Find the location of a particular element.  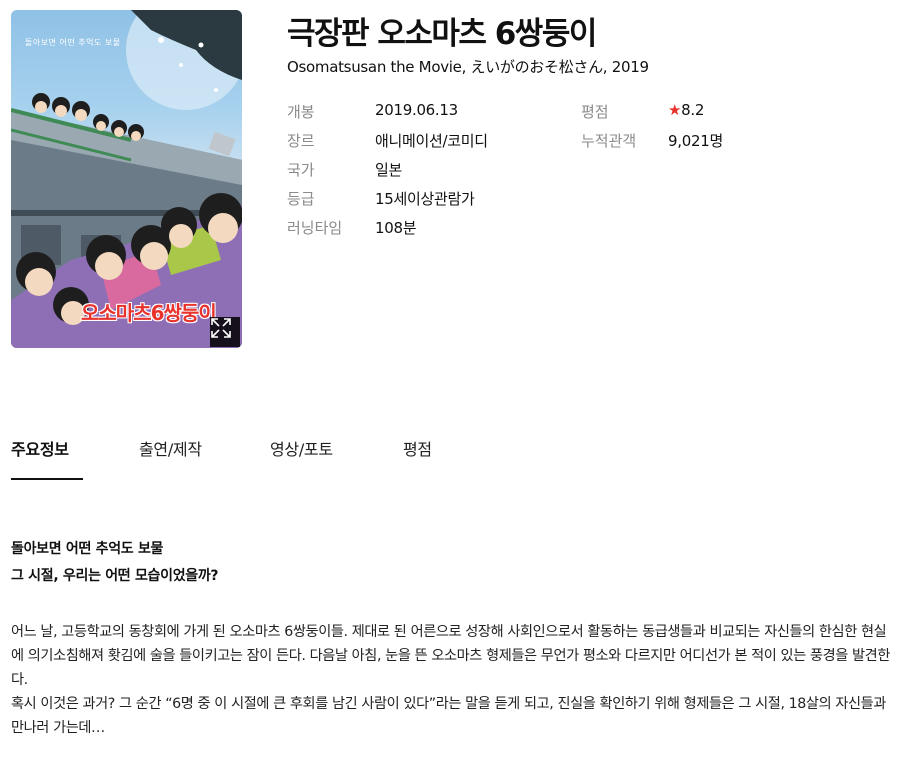

content-tagline-2: 그 시절, 우리는 어떤 모습이었을까? is located at coordinates (115, 576).